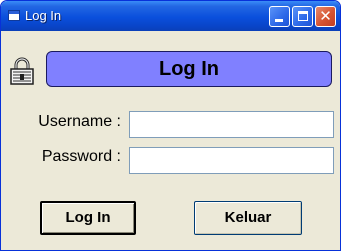  I want to click on exit-button: Keluar, so click(248, 218).